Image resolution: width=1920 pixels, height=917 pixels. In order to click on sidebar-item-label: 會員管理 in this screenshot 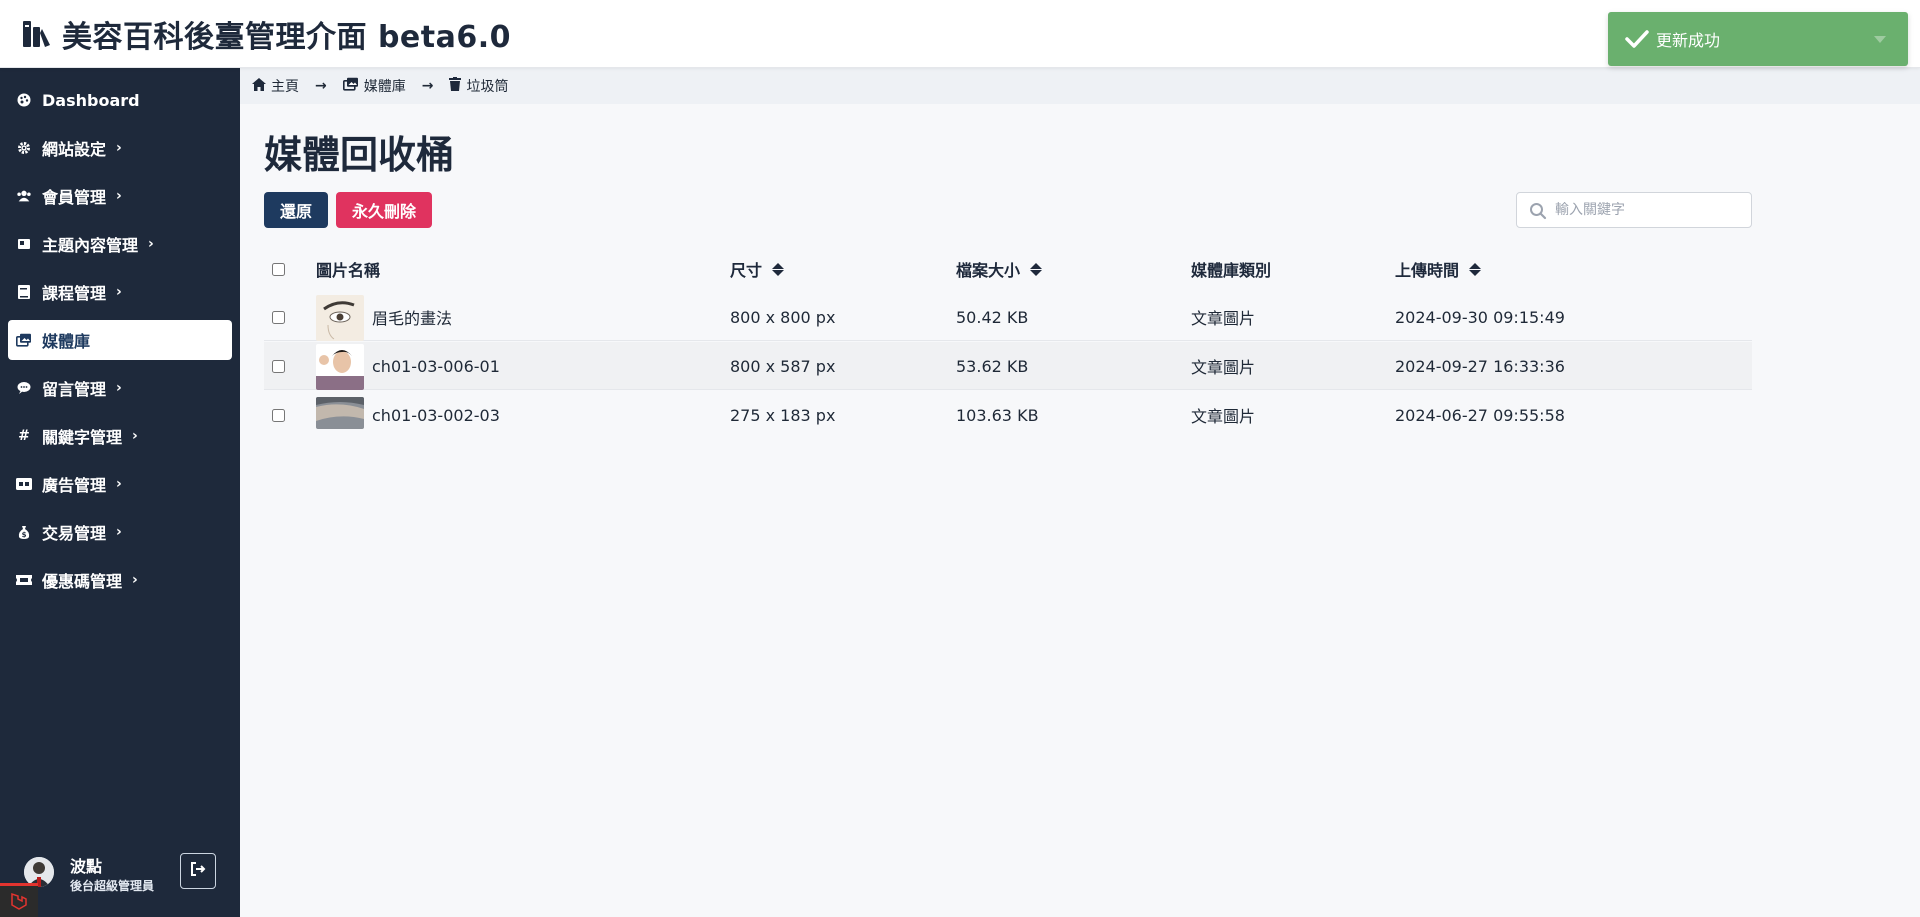, I will do `click(74, 197)`.